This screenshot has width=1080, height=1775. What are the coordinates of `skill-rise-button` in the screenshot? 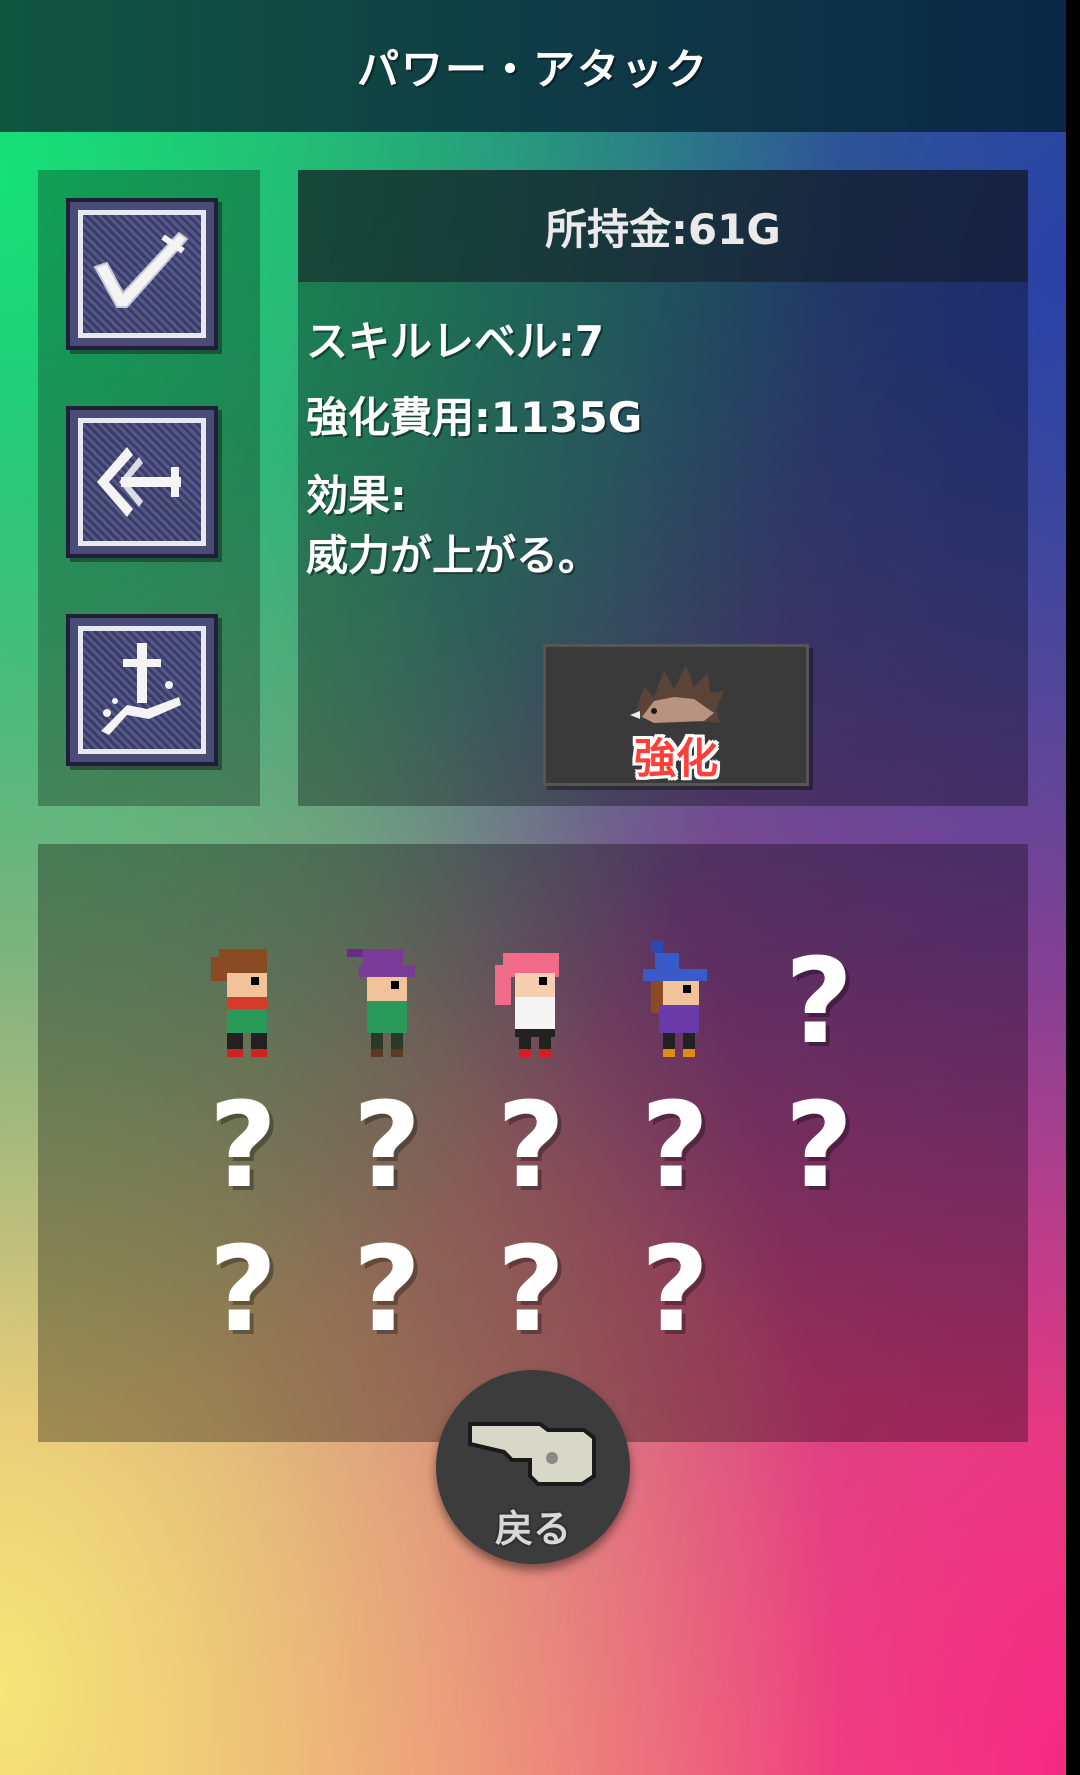 It's located at (142, 690).